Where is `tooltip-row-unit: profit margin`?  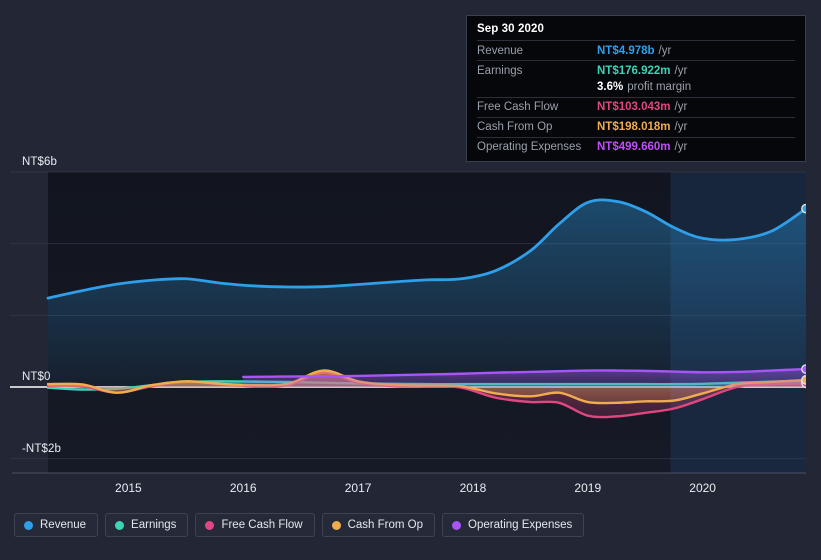 tooltip-row-unit: profit margin is located at coordinates (659, 87).